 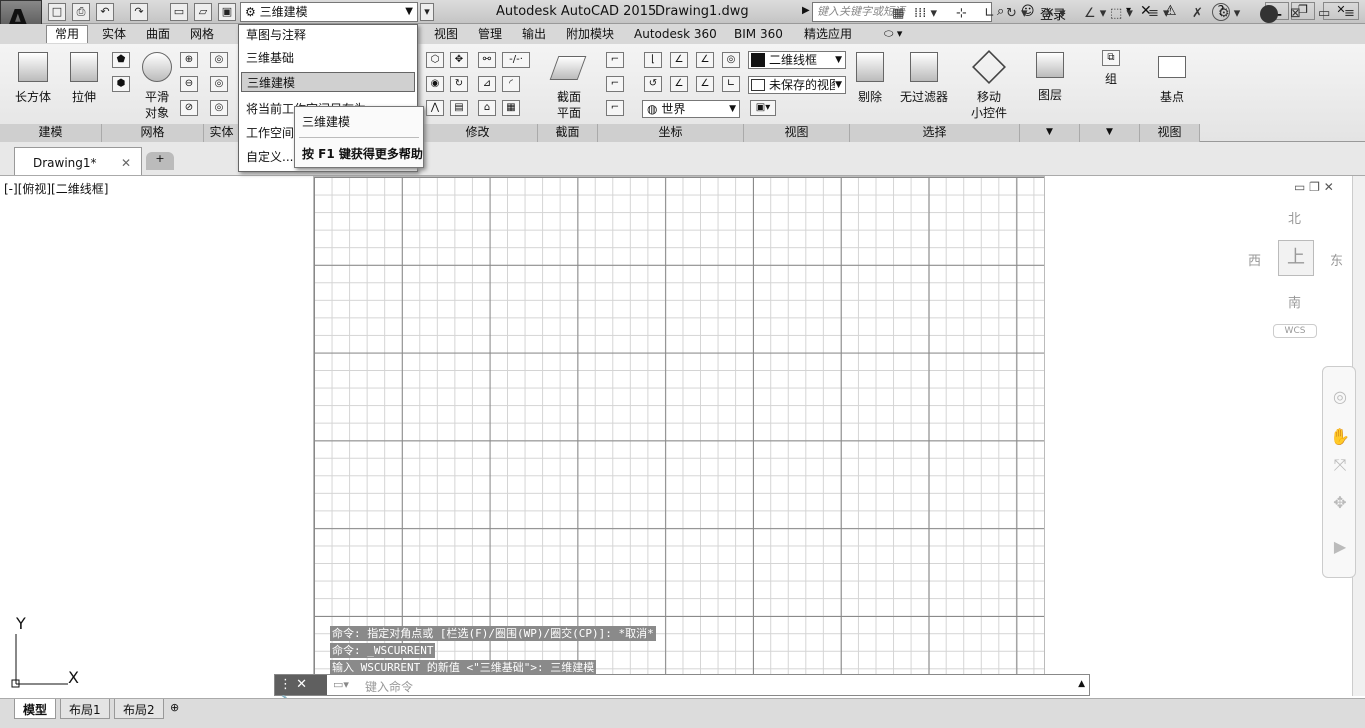 What do you see at coordinates (569, 96) in the screenshot?
I see `section-label-1: 截面` at bounding box center [569, 96].